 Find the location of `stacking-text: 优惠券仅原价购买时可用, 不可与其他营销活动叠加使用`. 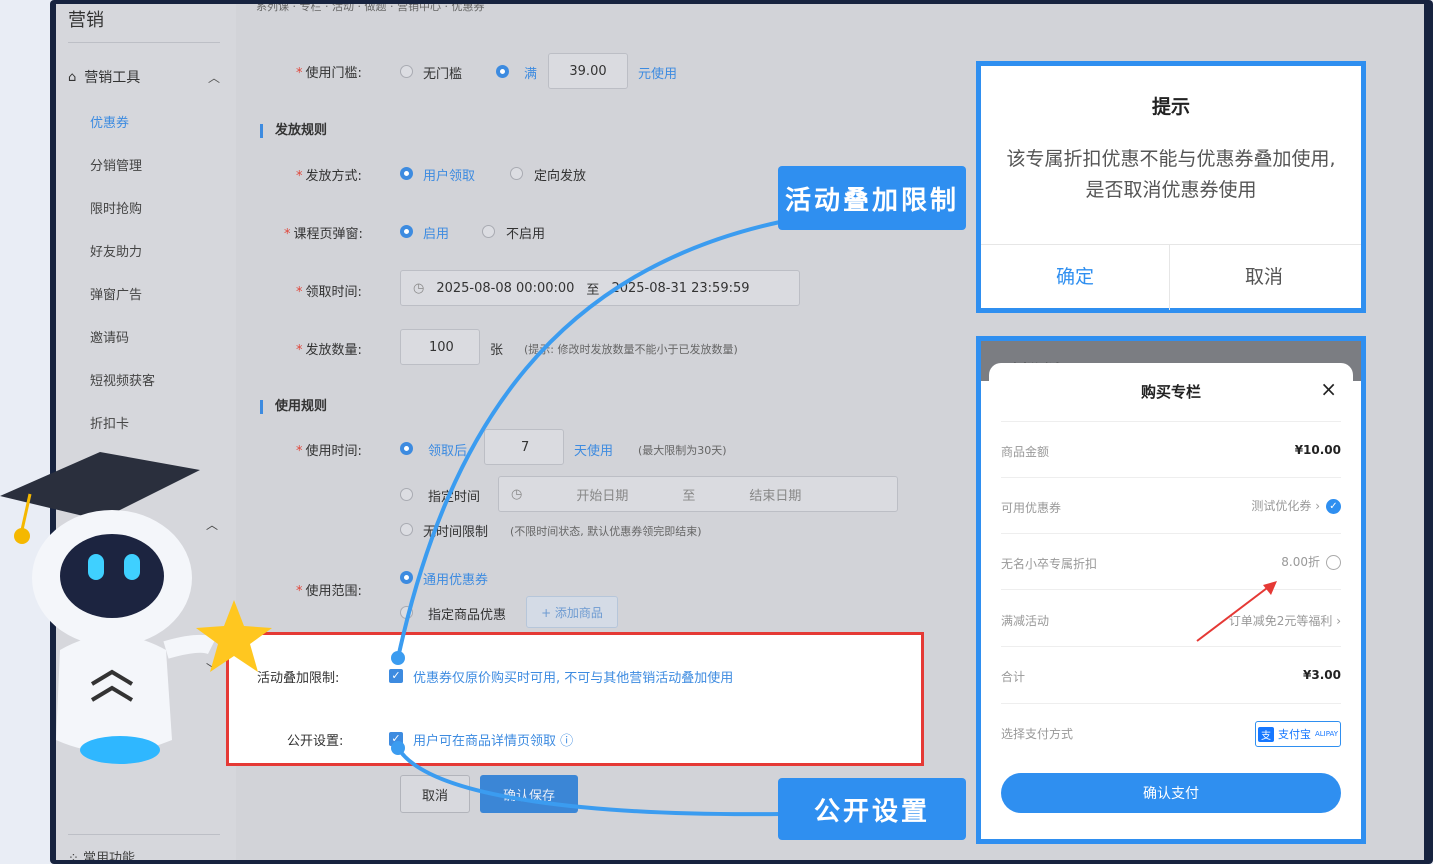

stacking-text: 优惠券仅原价购买时可用, 不可与其他营销活动叠加使用 is located at coordinates (573, 678).